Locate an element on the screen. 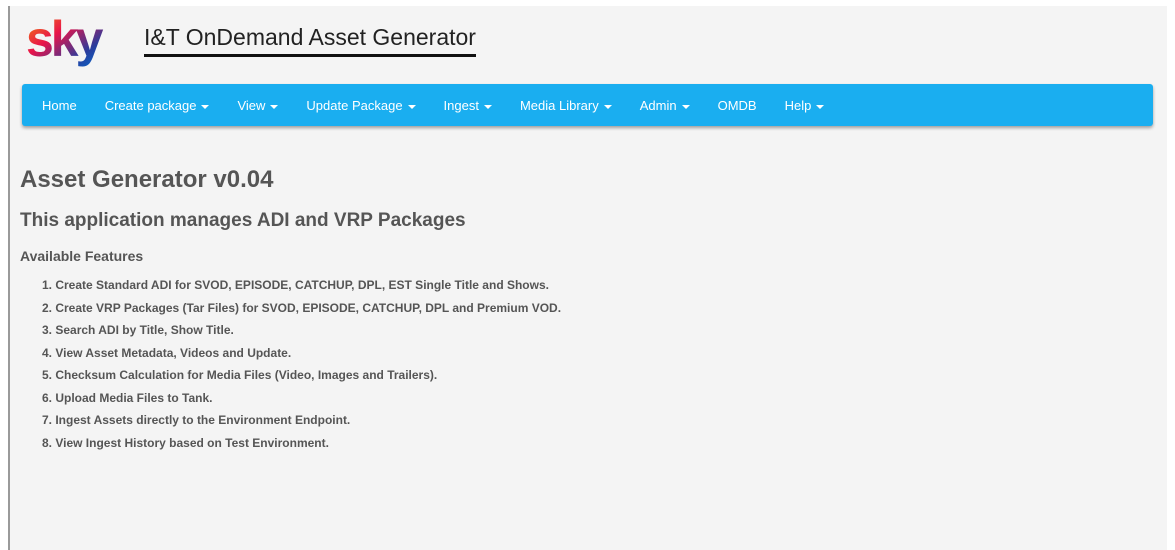  page-title: Asset Generator v0.04 is located at coordinates (147, 179).